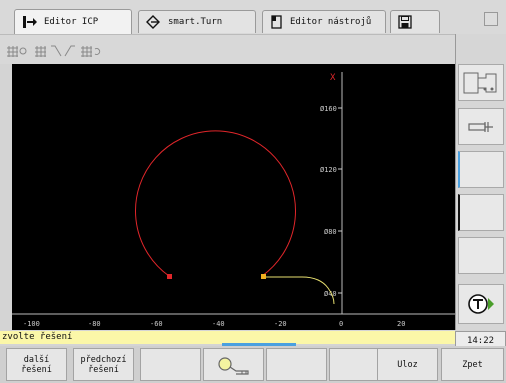 The height and width of the screenshot is (383, 506). I want to click on x-tick-label: 0, so click(341, 324).